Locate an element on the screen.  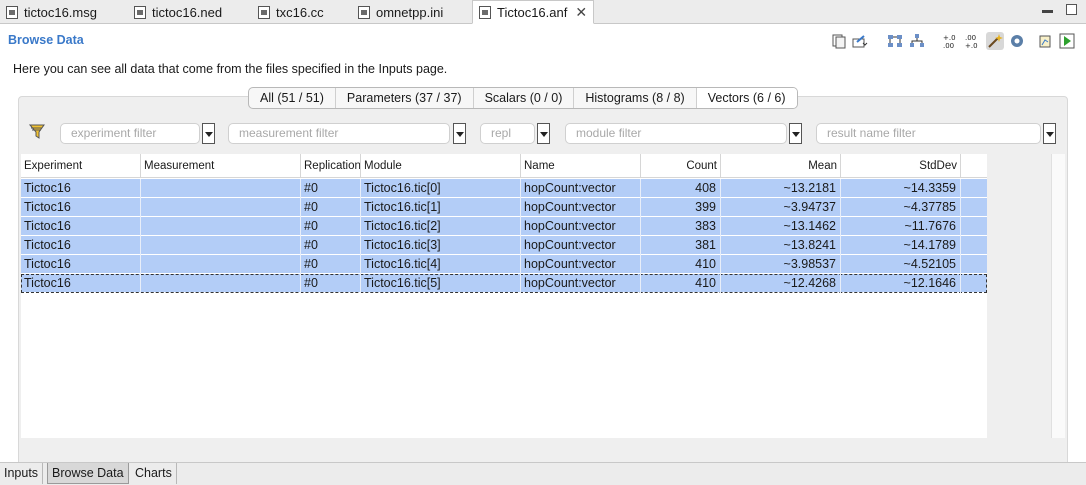
chart-icon is located at coordinates (1045, 41).